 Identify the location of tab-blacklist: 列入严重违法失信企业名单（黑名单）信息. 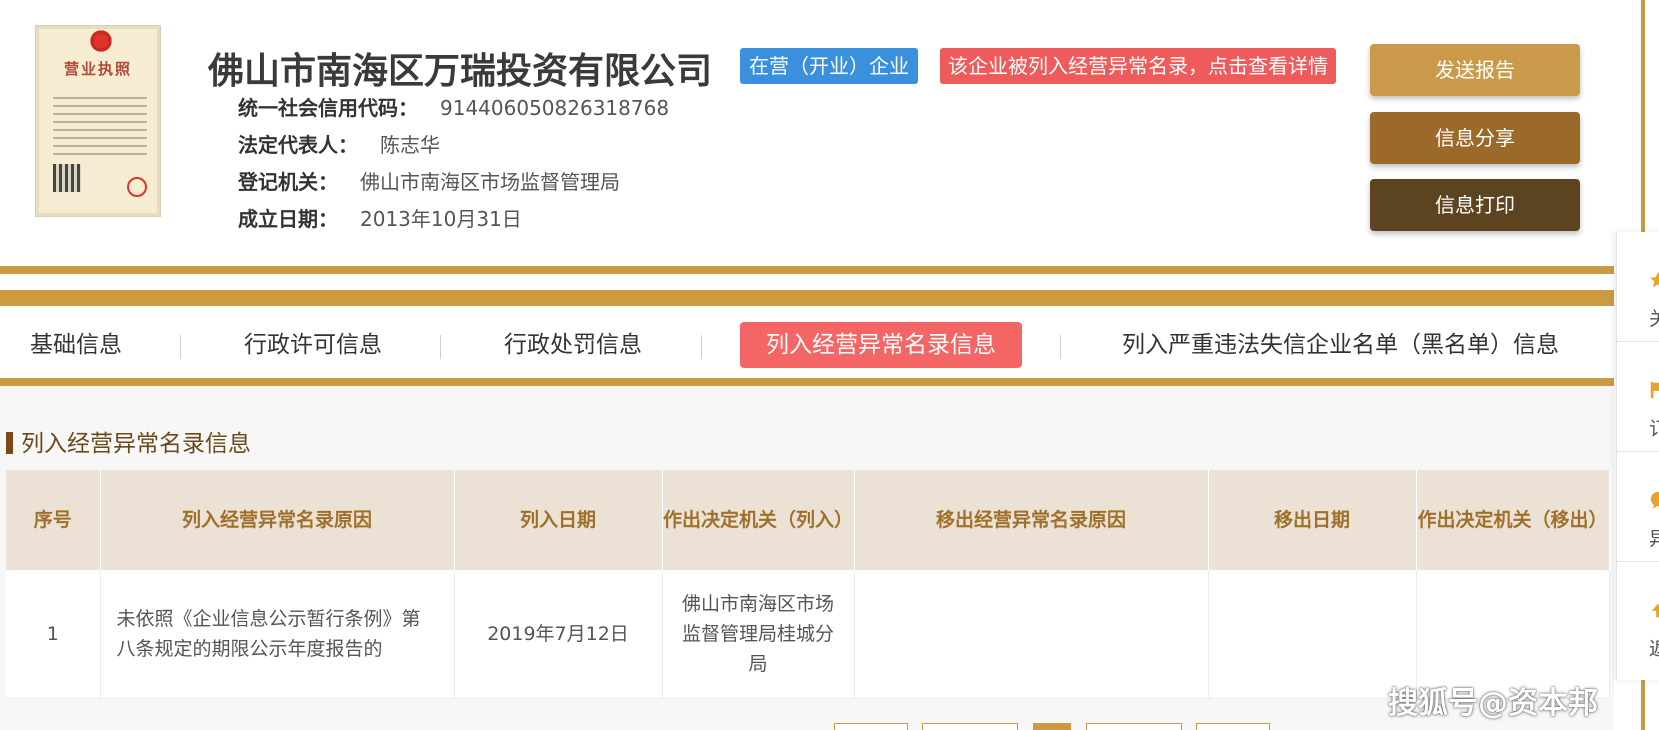
(1340, 345).